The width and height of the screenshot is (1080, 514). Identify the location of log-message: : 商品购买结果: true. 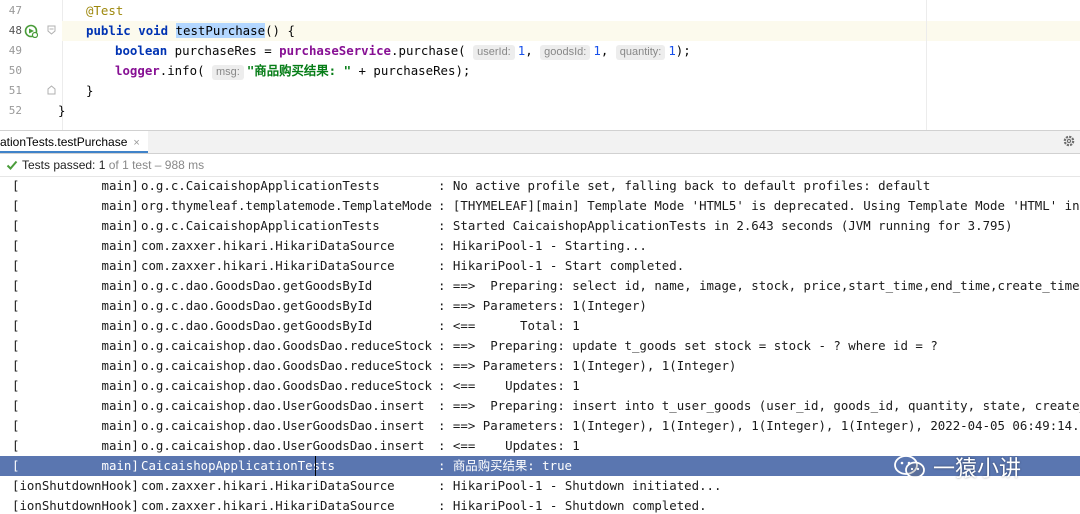
(505, 465).